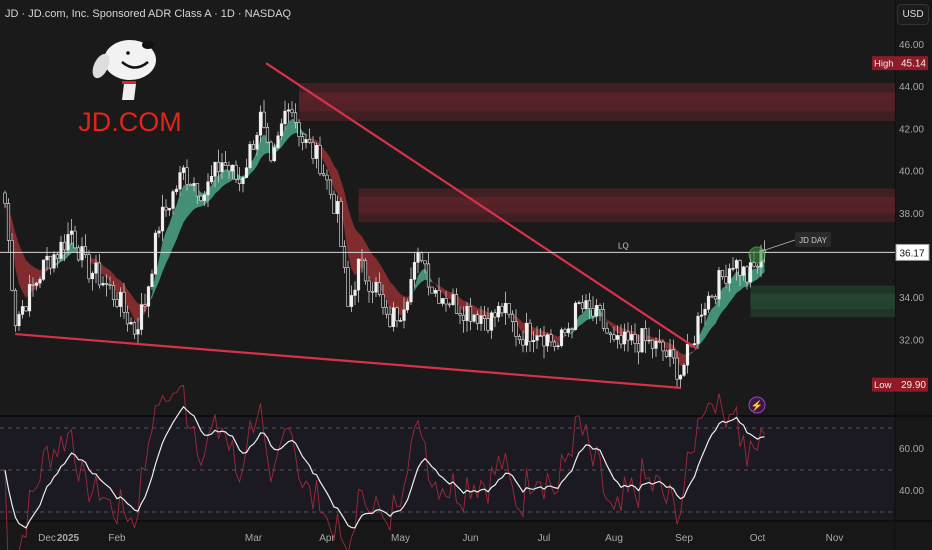  Describe the element at coordinates (900, 63) in the screenshot. I see `high-badge: High 45.14` at that location.